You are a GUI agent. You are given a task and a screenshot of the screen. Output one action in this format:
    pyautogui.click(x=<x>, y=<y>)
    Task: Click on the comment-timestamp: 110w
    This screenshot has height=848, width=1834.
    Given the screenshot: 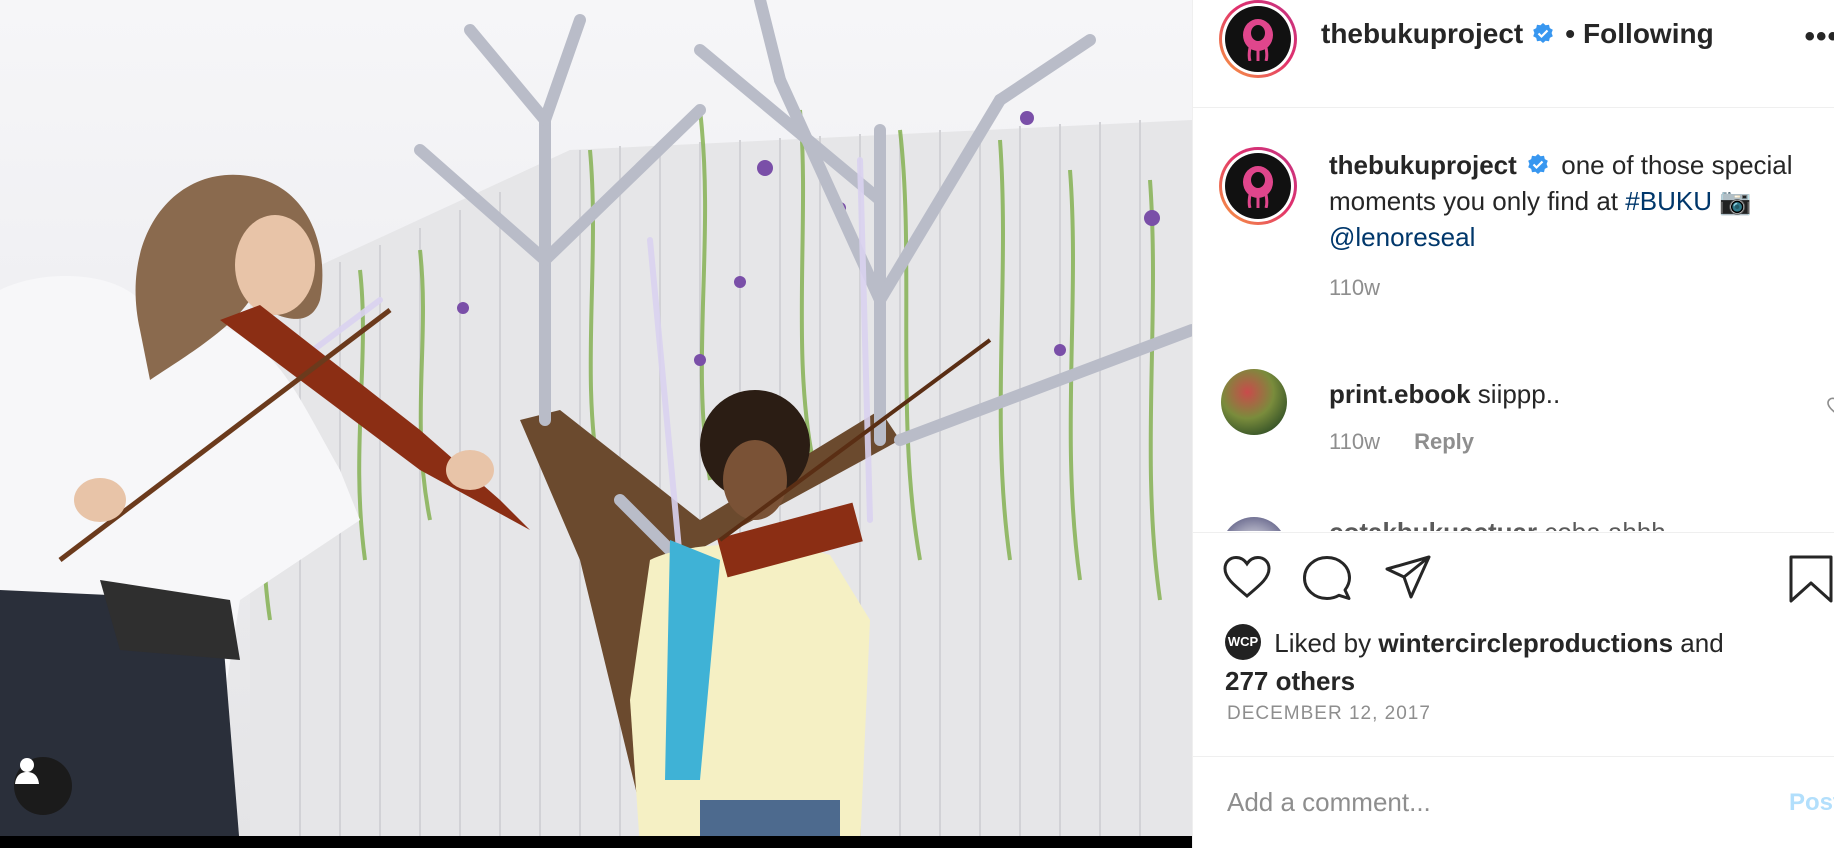 What is the action you would take?
    pyautogui.click(x=1354, y=441)
    